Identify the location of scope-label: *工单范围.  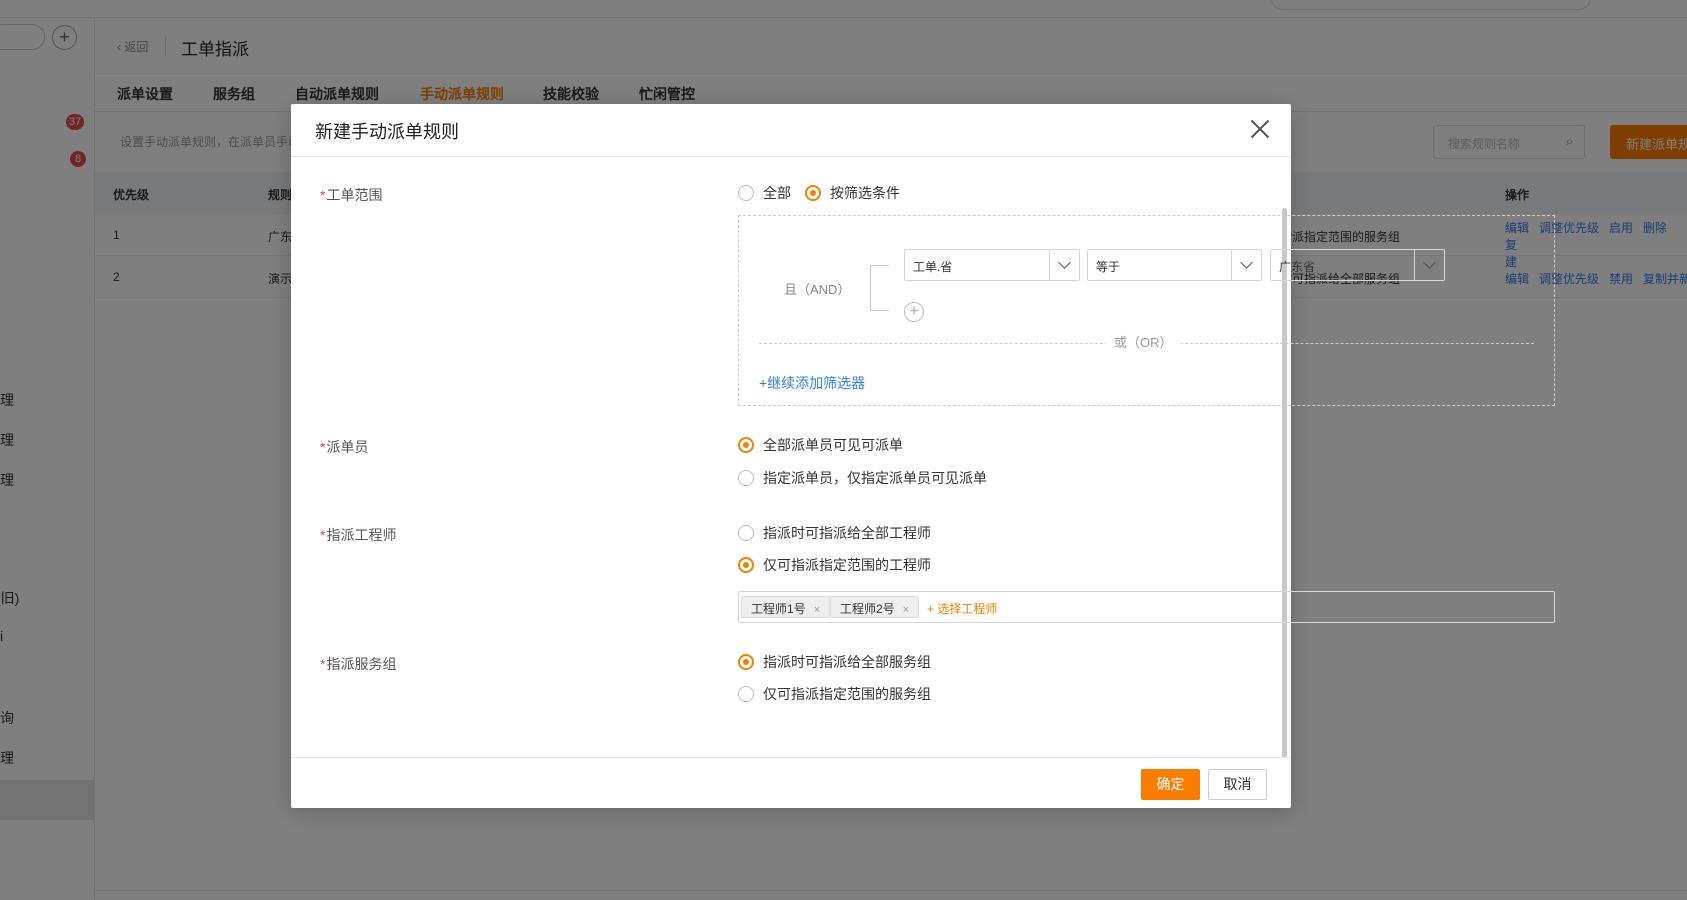
(351, 195).